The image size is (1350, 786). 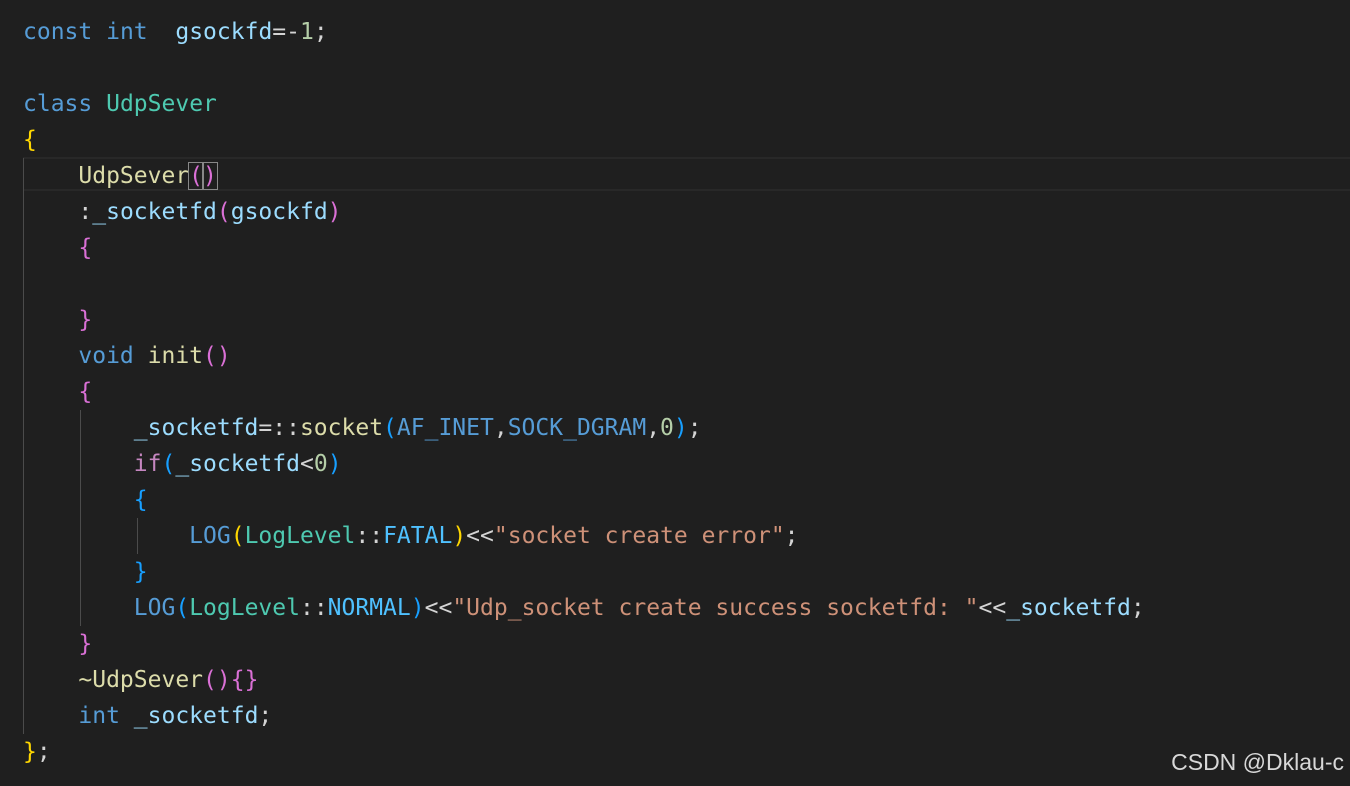 I want to click on code-token: const, so click(x=58, y=32).